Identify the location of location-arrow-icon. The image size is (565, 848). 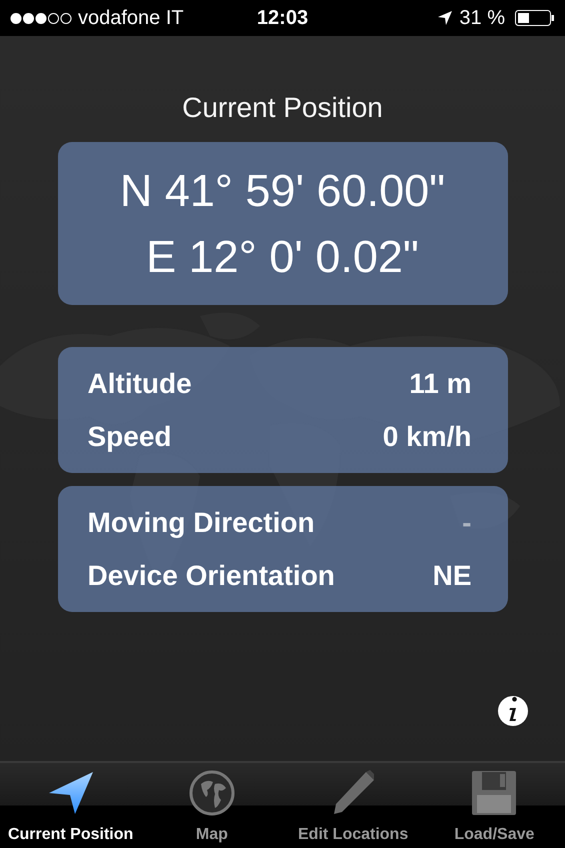
(445, 18).